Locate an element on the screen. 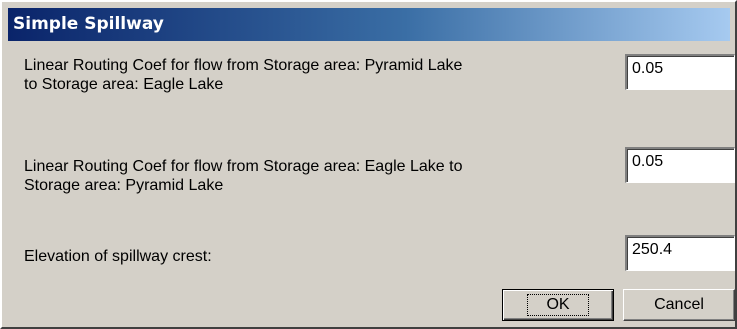 The image size is (737, 329). label-line: Elevation of spillway crest: is located at coordinates (118, 256).